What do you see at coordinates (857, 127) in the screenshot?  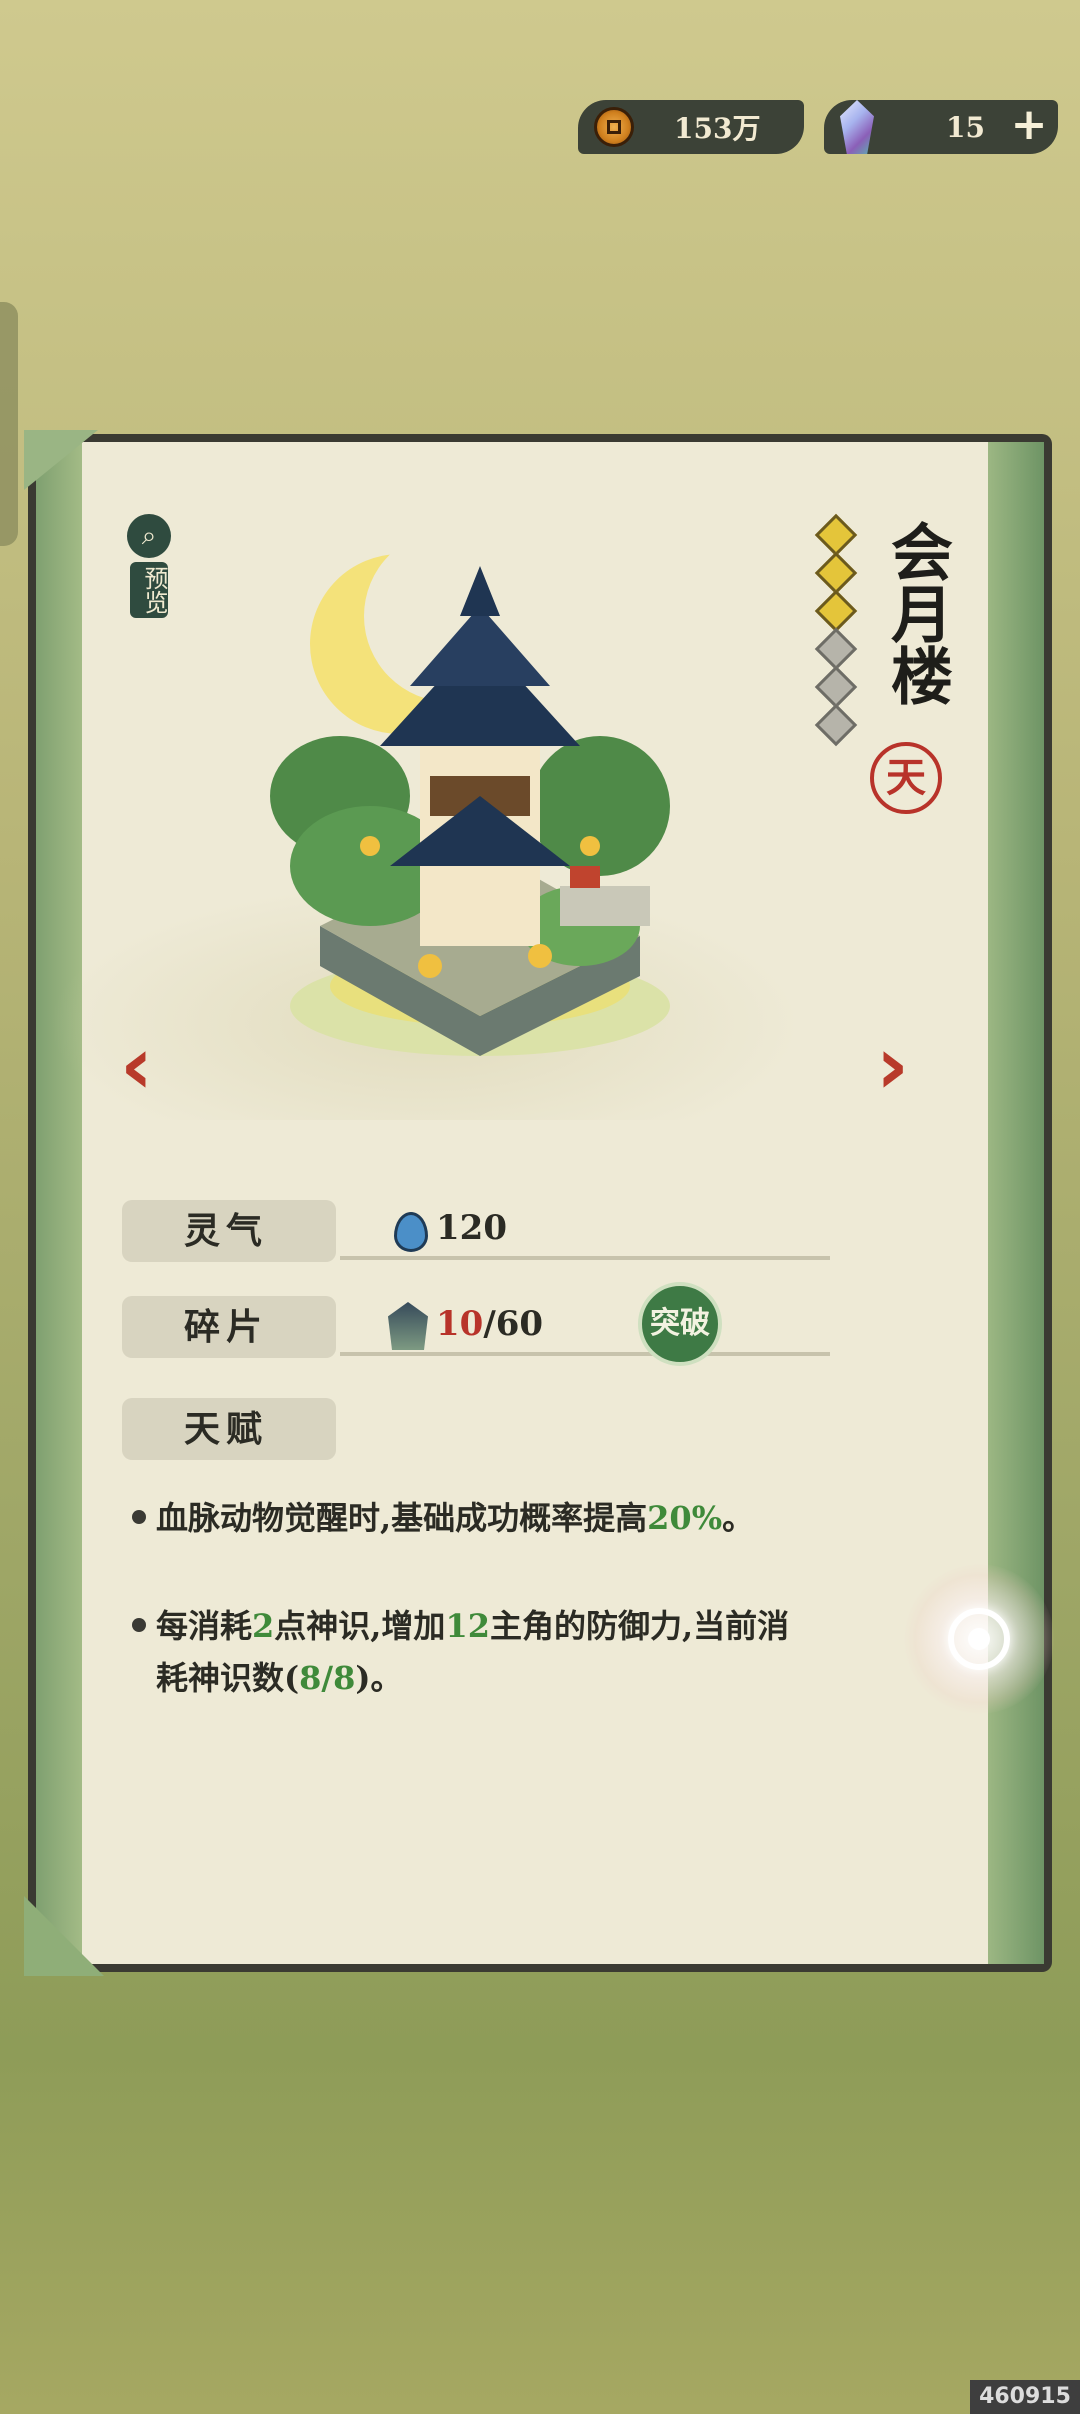 I see `spirit-crystal-icon` at bounding box center [857, 127].